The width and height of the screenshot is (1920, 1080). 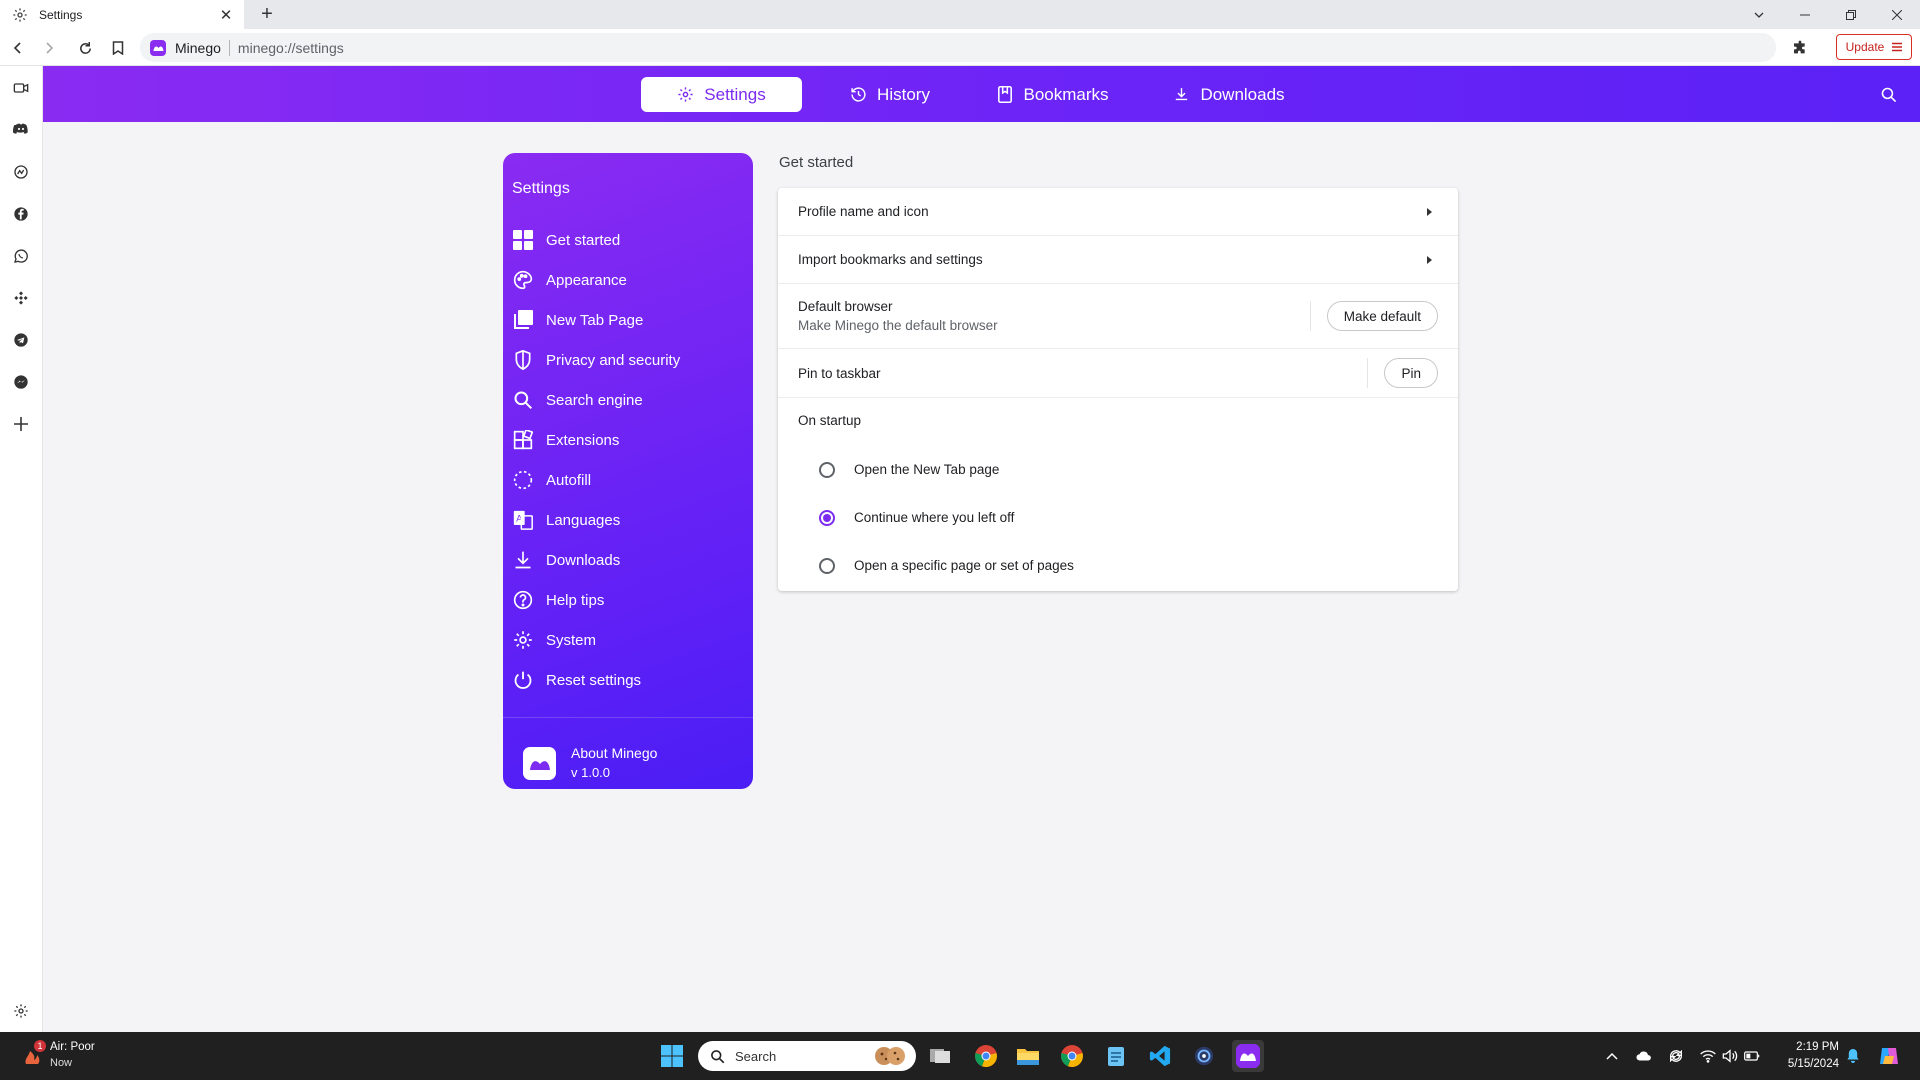 What do you see at coordinates (226, 15) in the screenshot?
I see `close-tab-icon: ✕` at bounding box center [226, 15].